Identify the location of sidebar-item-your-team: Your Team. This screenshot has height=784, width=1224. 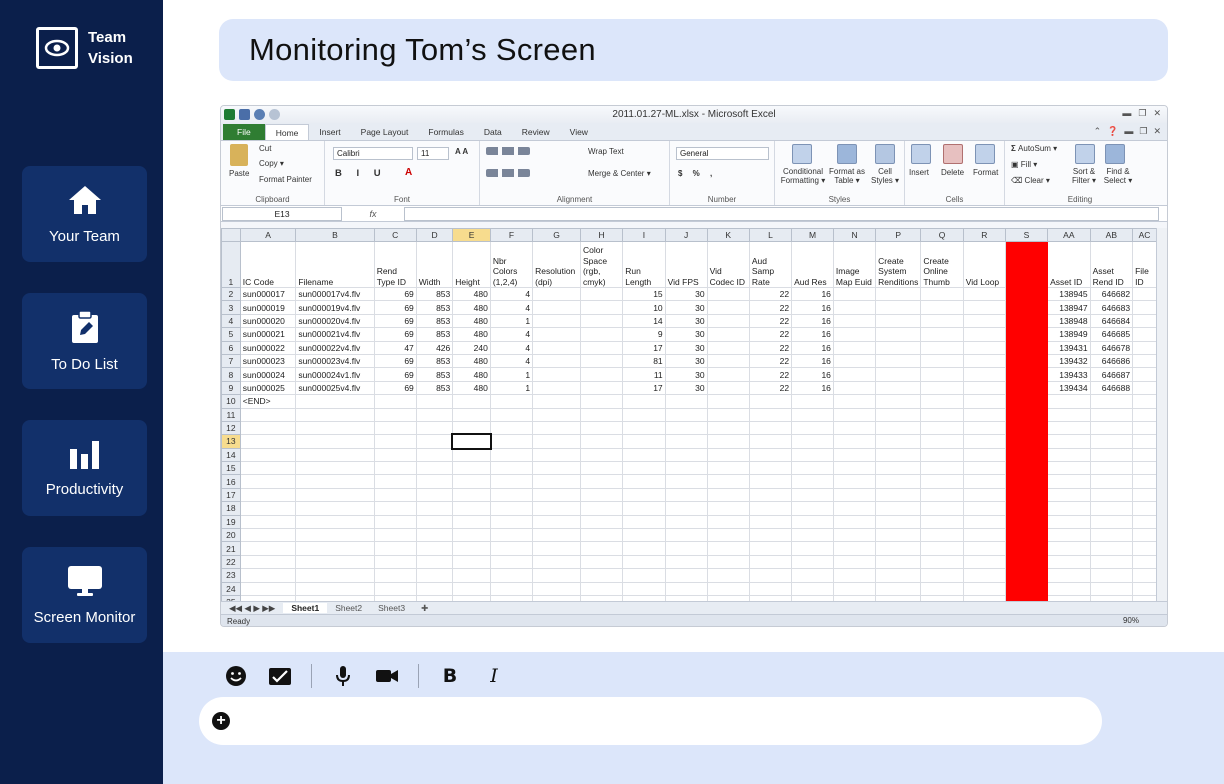
(84, 214).